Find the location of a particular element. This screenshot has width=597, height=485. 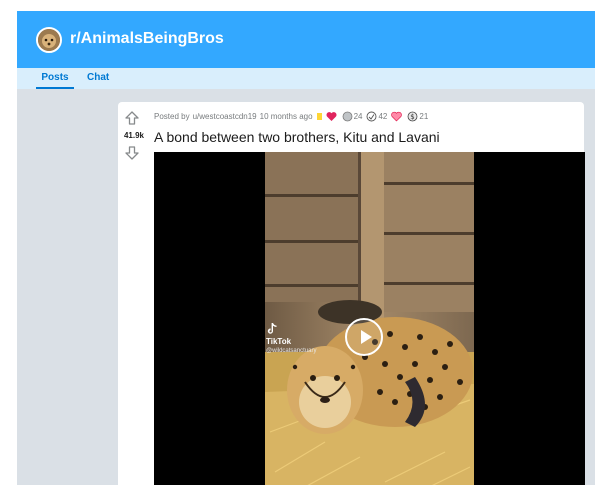

silver-award-icon: 24 is located at coordinates (352, 116).